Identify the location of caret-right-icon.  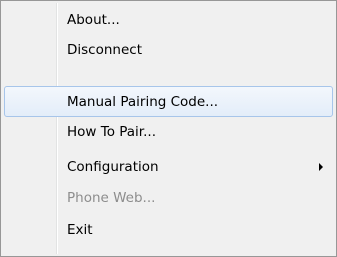
(321, 167).